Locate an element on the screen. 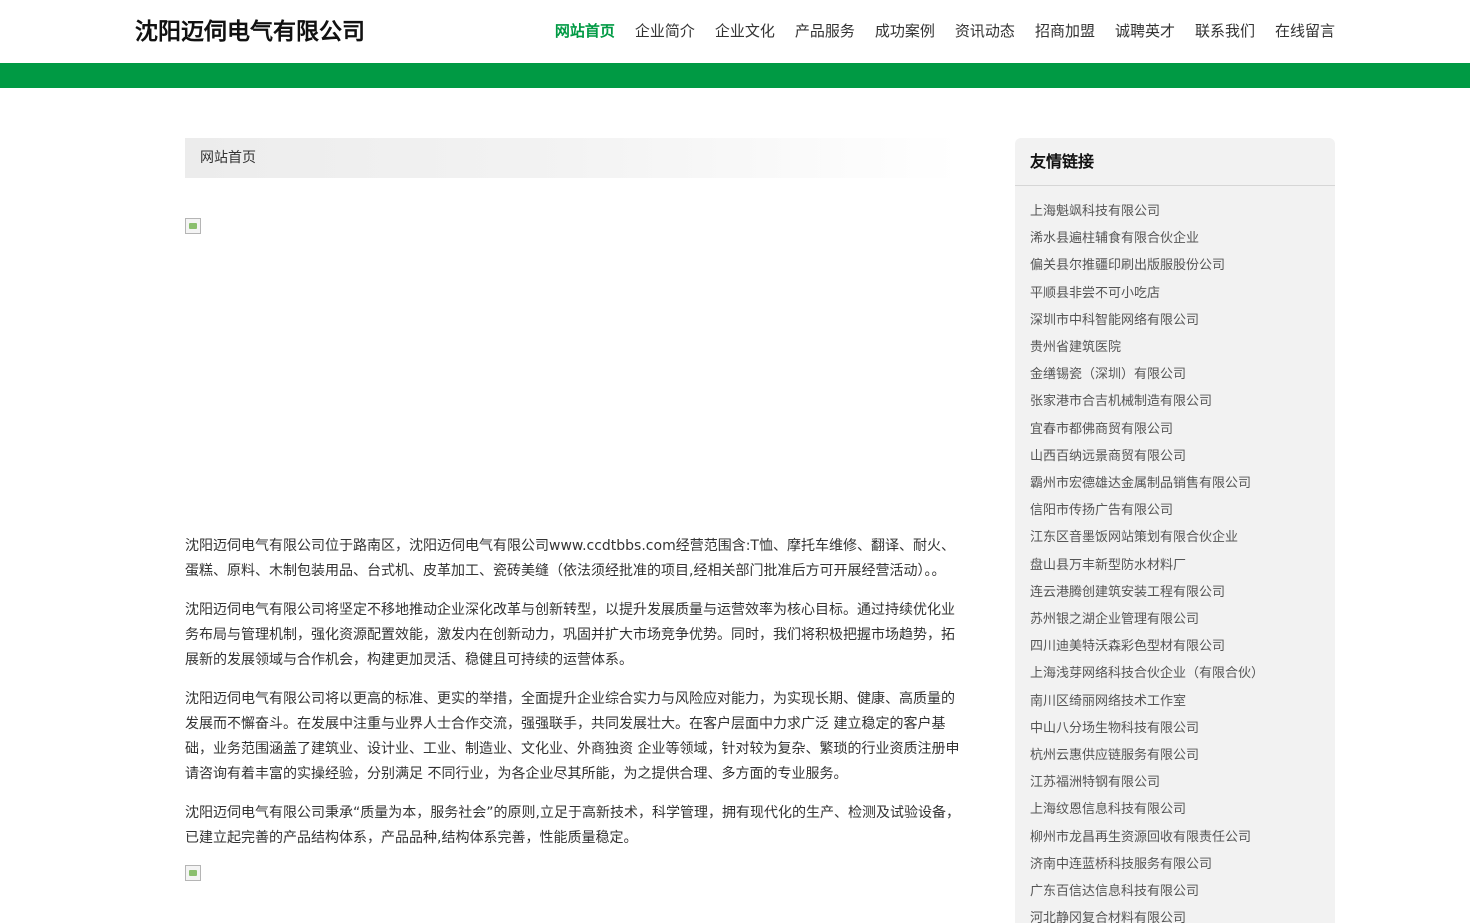  friend-link: 中山八分场生物科技有限公司 is located at coordinates (1175, 728).